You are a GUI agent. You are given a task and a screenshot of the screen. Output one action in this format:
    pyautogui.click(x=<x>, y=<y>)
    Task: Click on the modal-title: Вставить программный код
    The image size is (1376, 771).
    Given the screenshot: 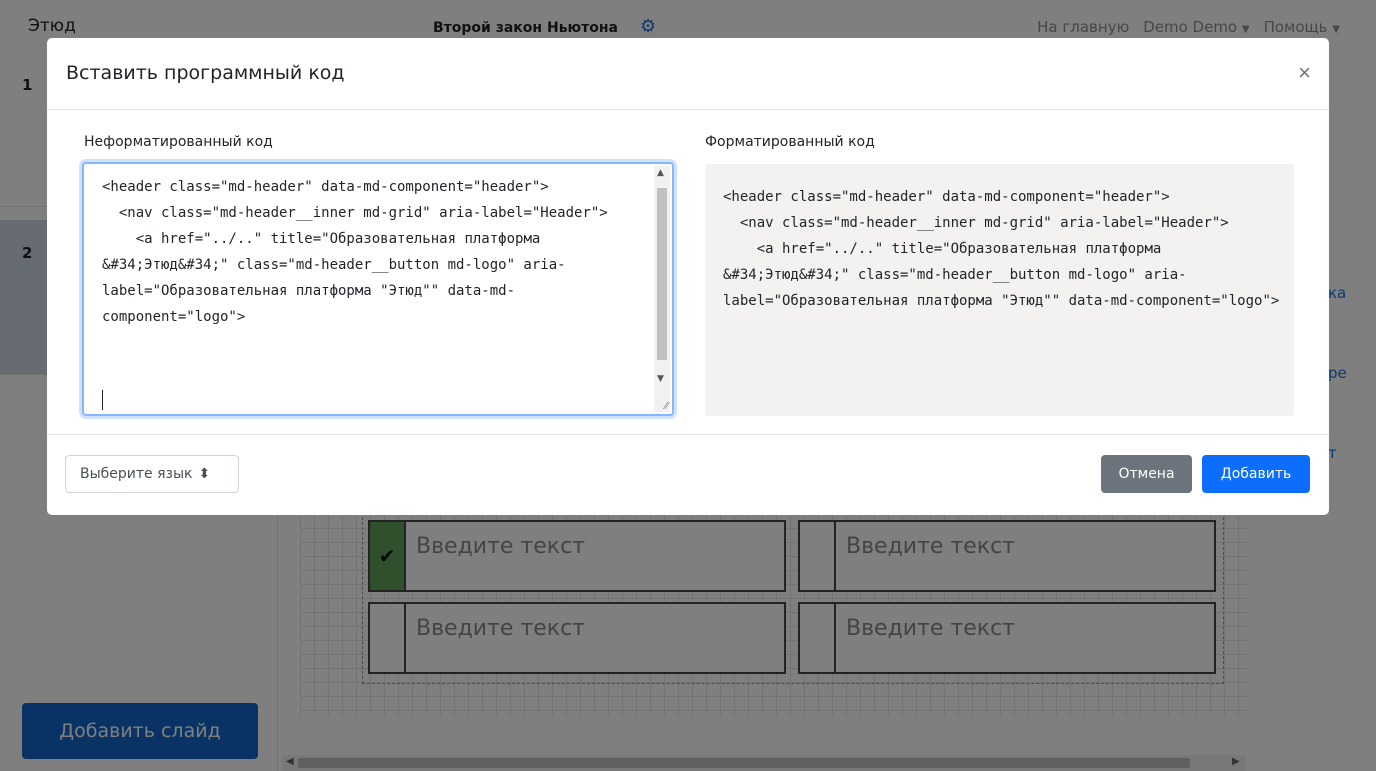 What is the action you would take?
    pyautogui.click(x=205, y=73)
    